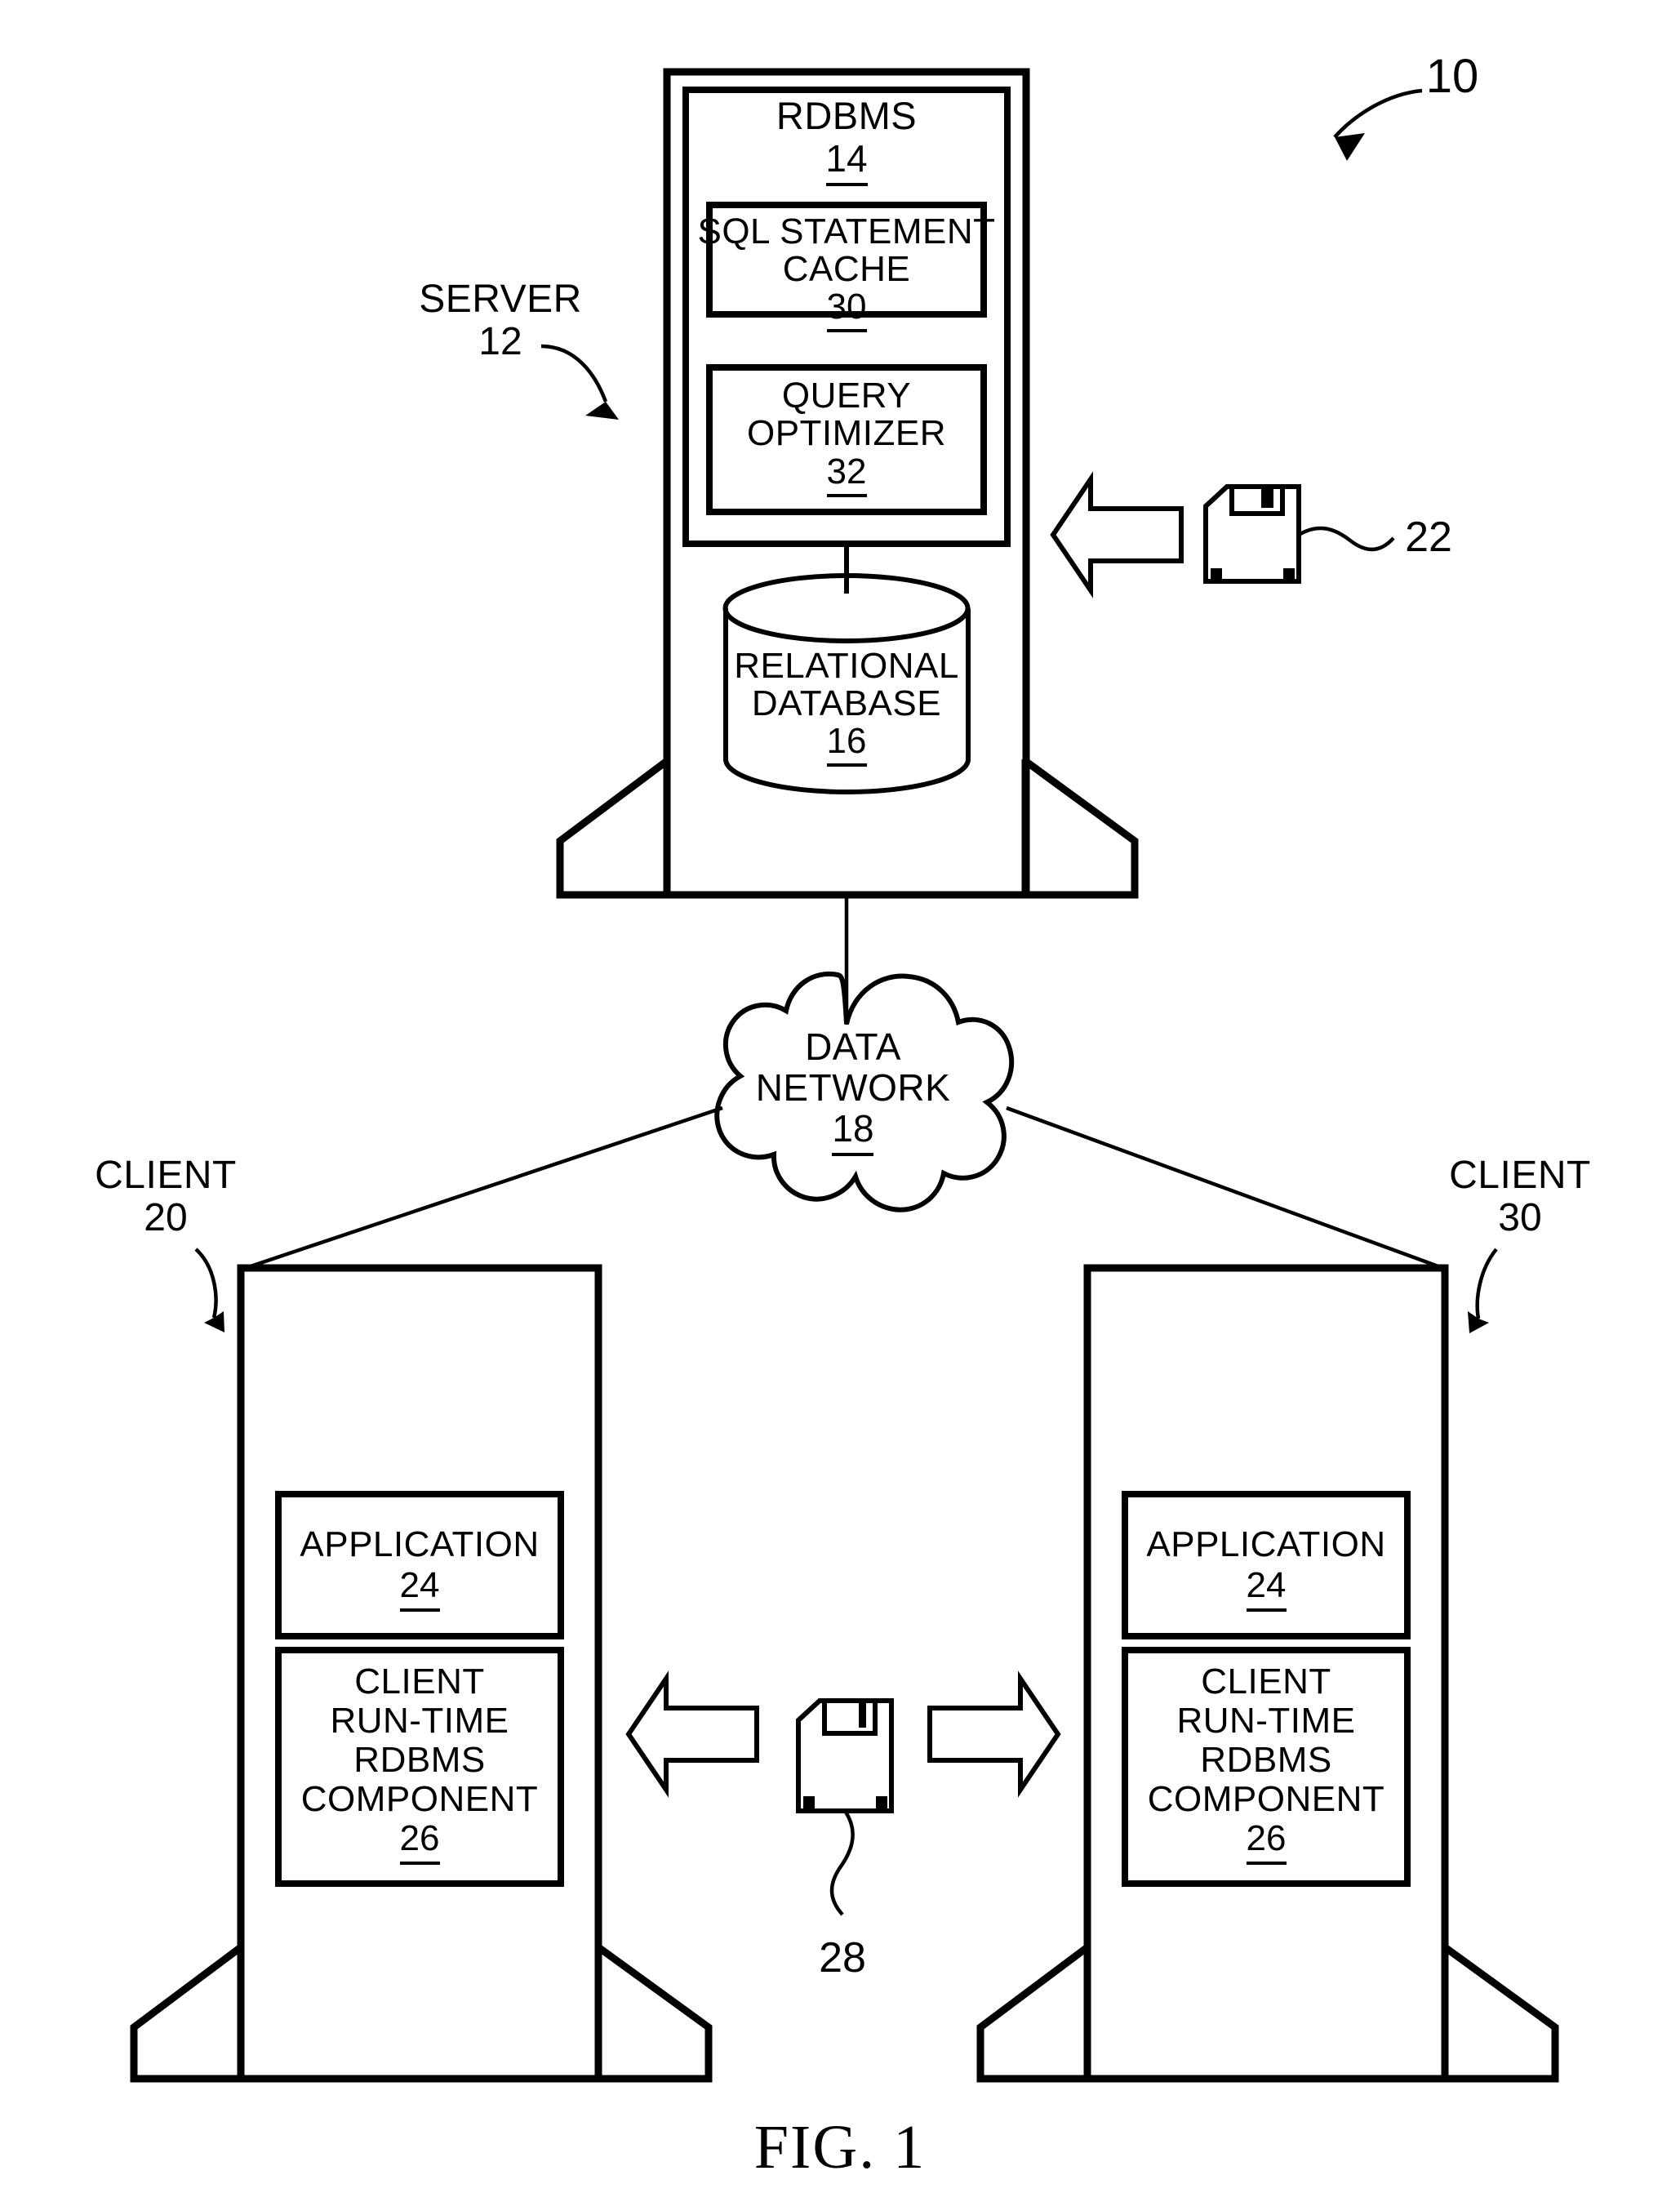 Image resolution: width=1680 pixels, height=2202 pixels. What do you see at coordinates (1453, 76) in the screenshot?
I see `overall-ref-number: 10` at bounding box center [1453, 76].